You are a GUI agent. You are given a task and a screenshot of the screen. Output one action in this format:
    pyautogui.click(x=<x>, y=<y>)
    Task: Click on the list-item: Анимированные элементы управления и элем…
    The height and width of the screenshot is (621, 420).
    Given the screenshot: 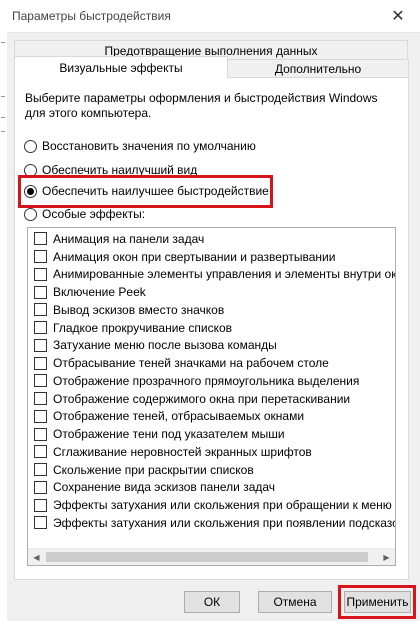 What is the action you would take?
    pyautogui.click(x=212, y=275)
    